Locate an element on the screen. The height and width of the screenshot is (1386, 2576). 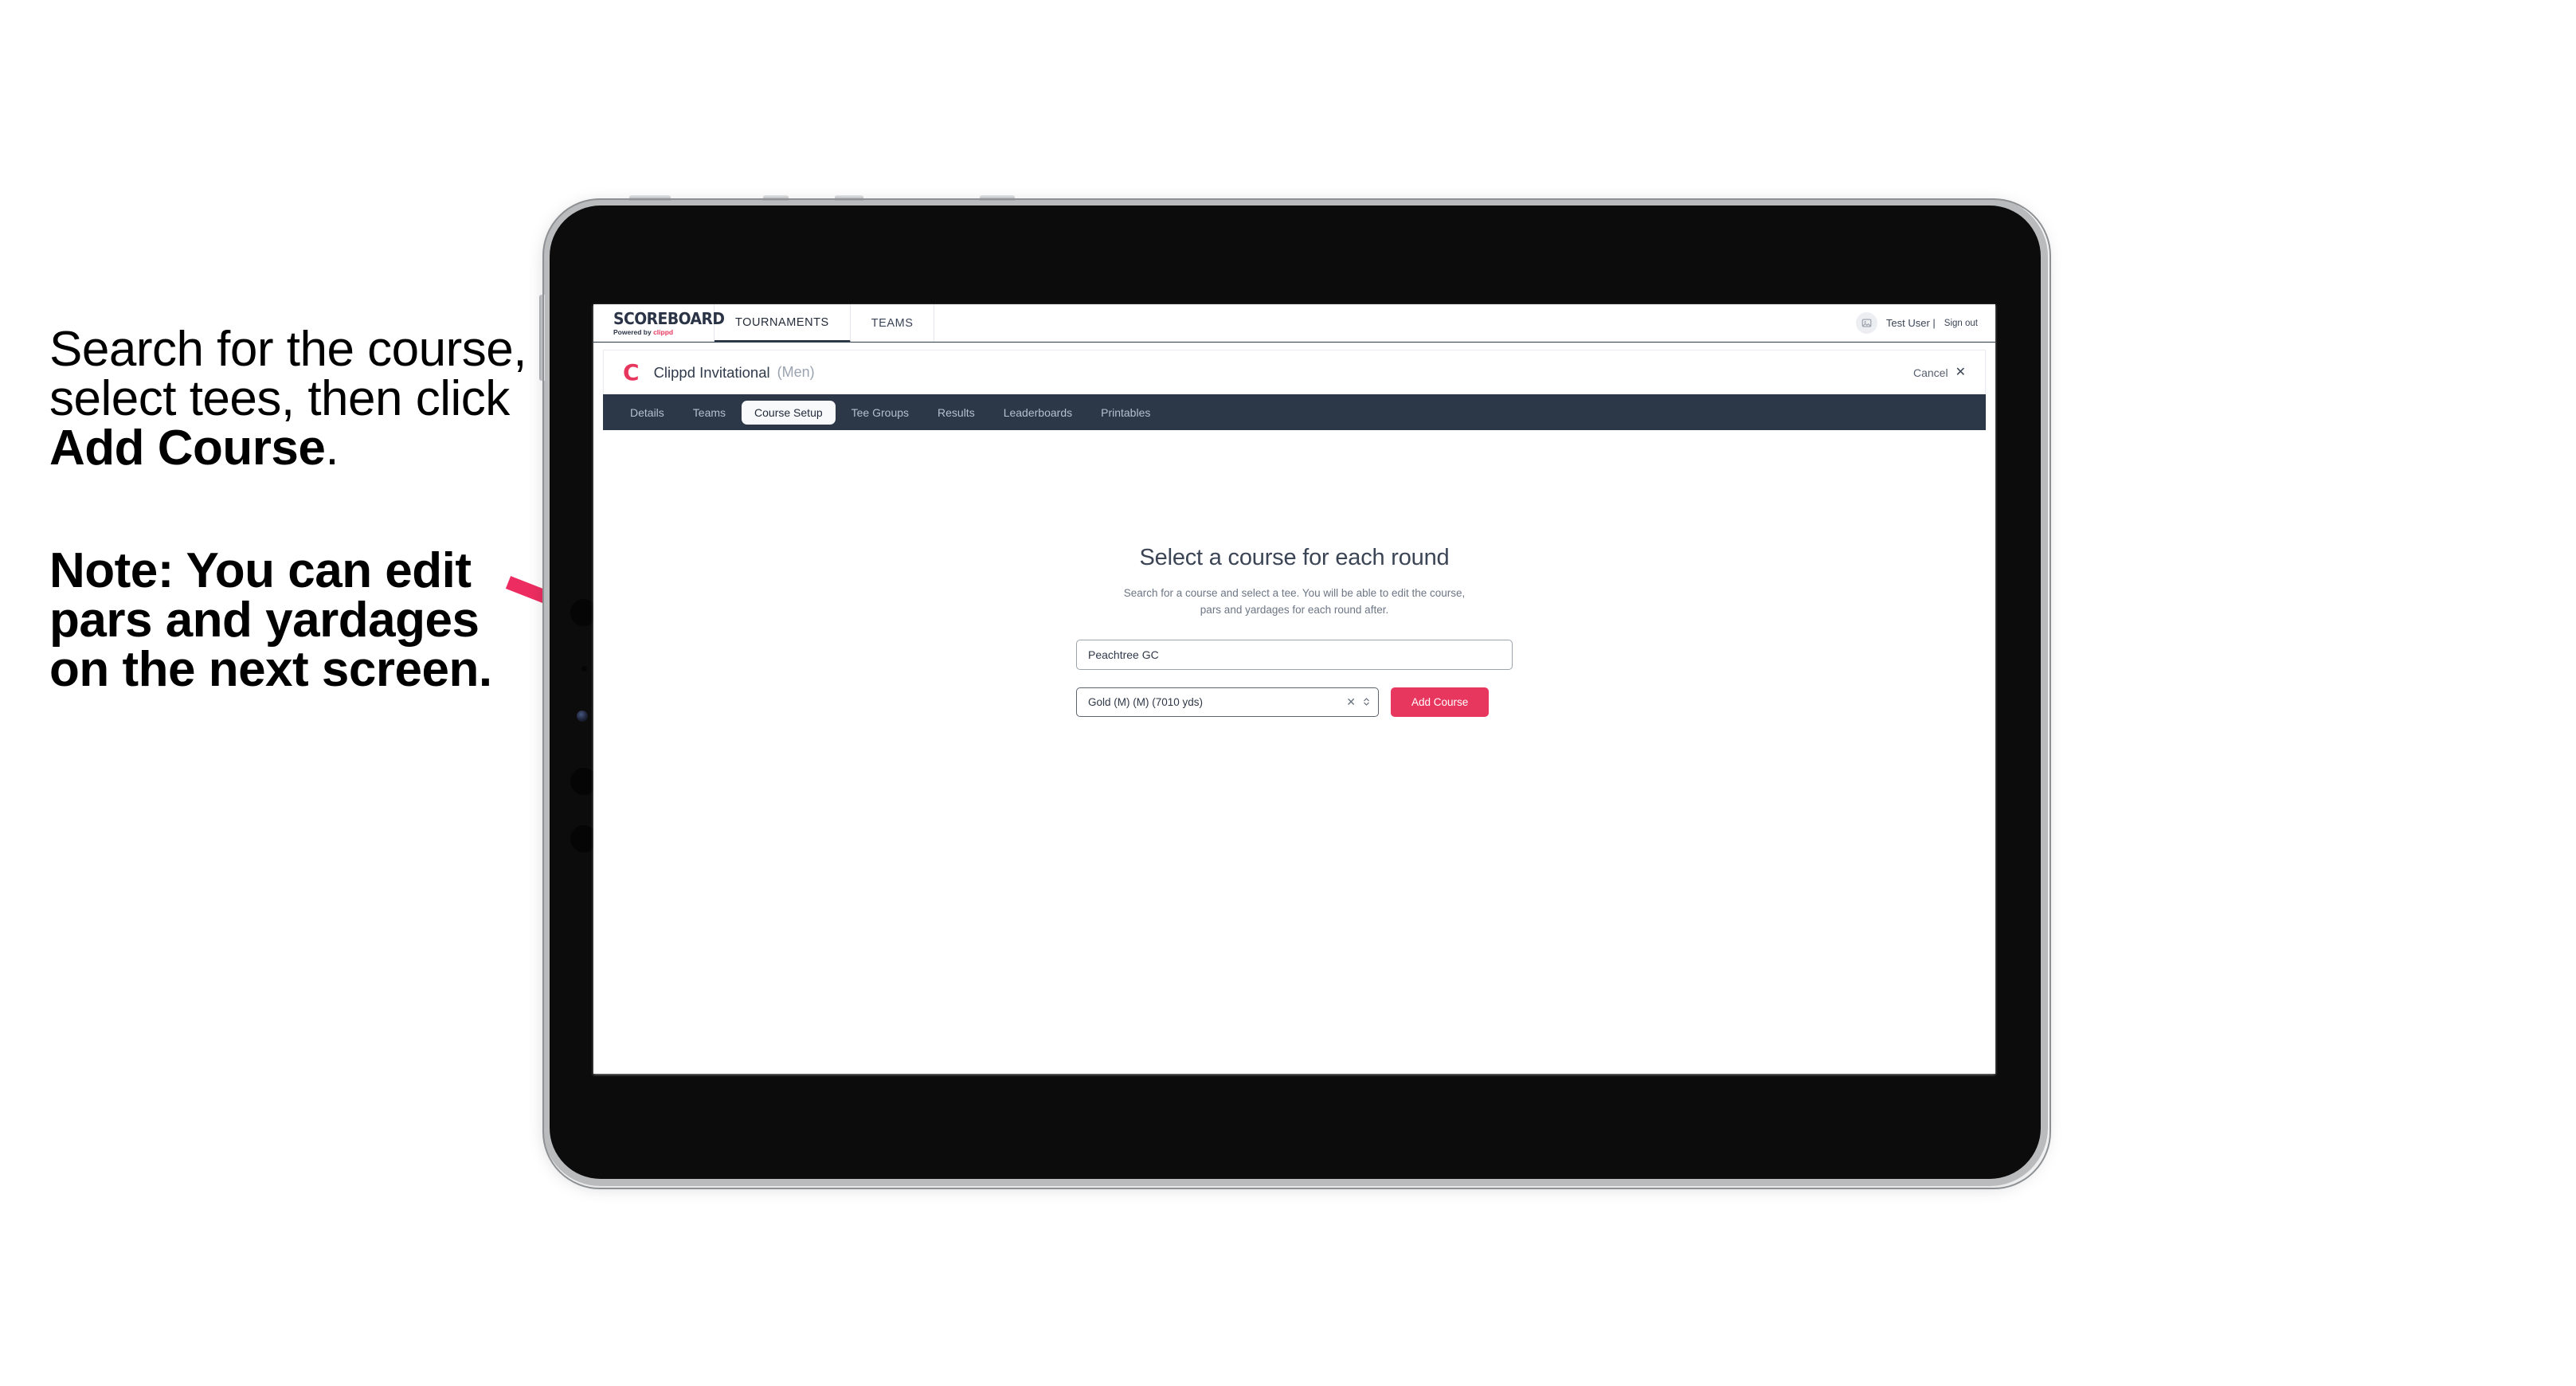
logo-tagline: Powered by clippd is located at coordinates (663, 332).